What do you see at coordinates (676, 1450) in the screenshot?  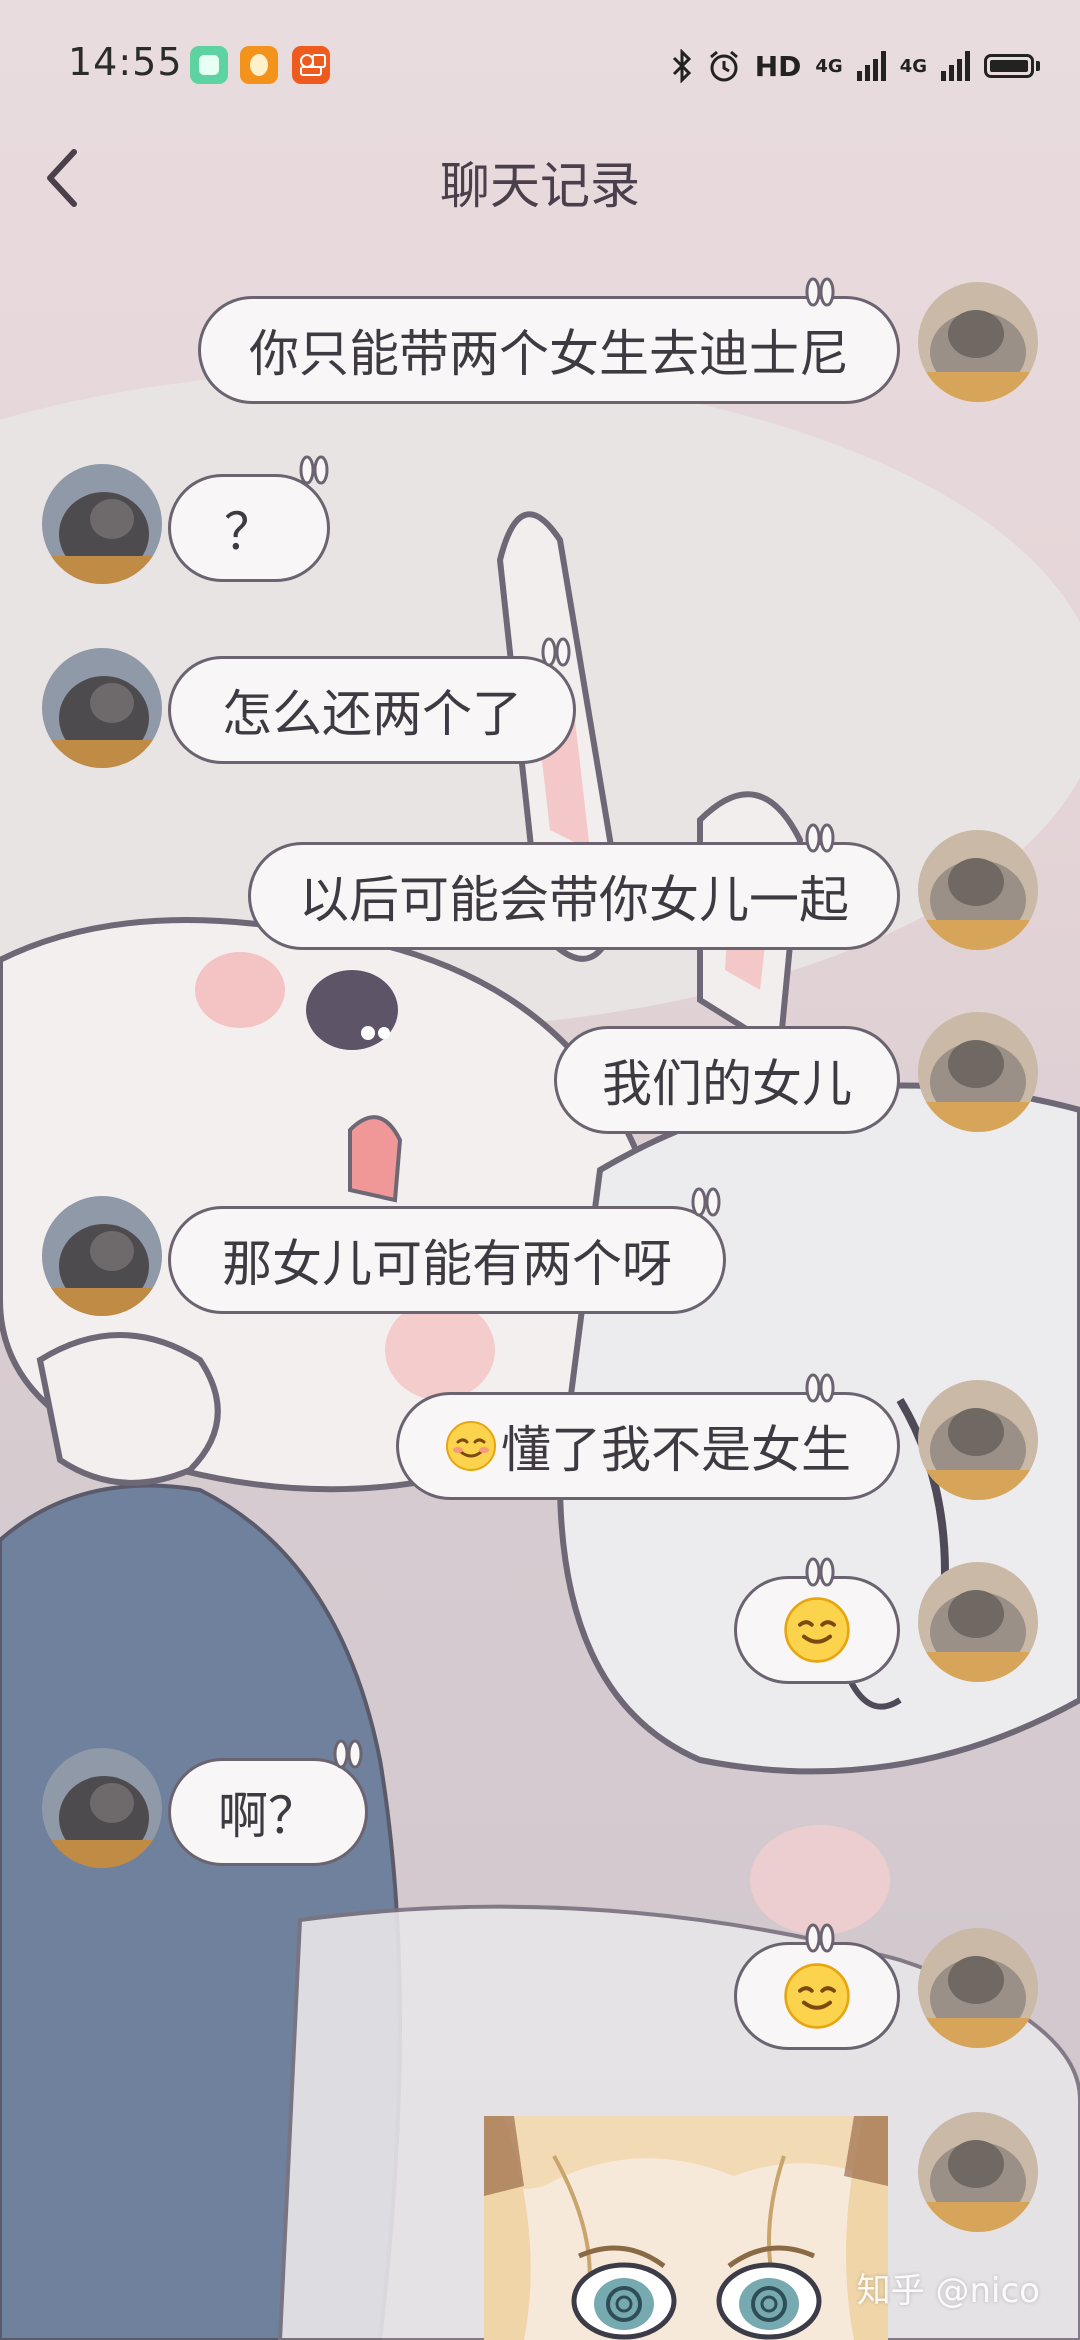 I see `message-text: 懂了我不是女生` at bounding box center [676, 1450].